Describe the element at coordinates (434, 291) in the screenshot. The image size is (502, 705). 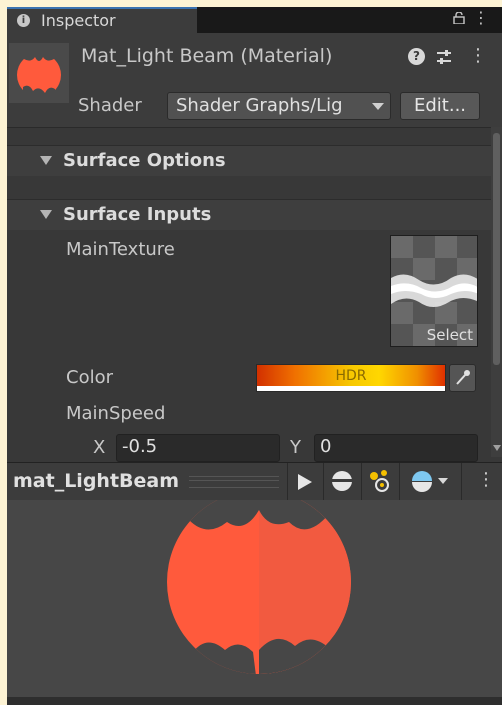
I see `main-texture-slot: Select` at that location.